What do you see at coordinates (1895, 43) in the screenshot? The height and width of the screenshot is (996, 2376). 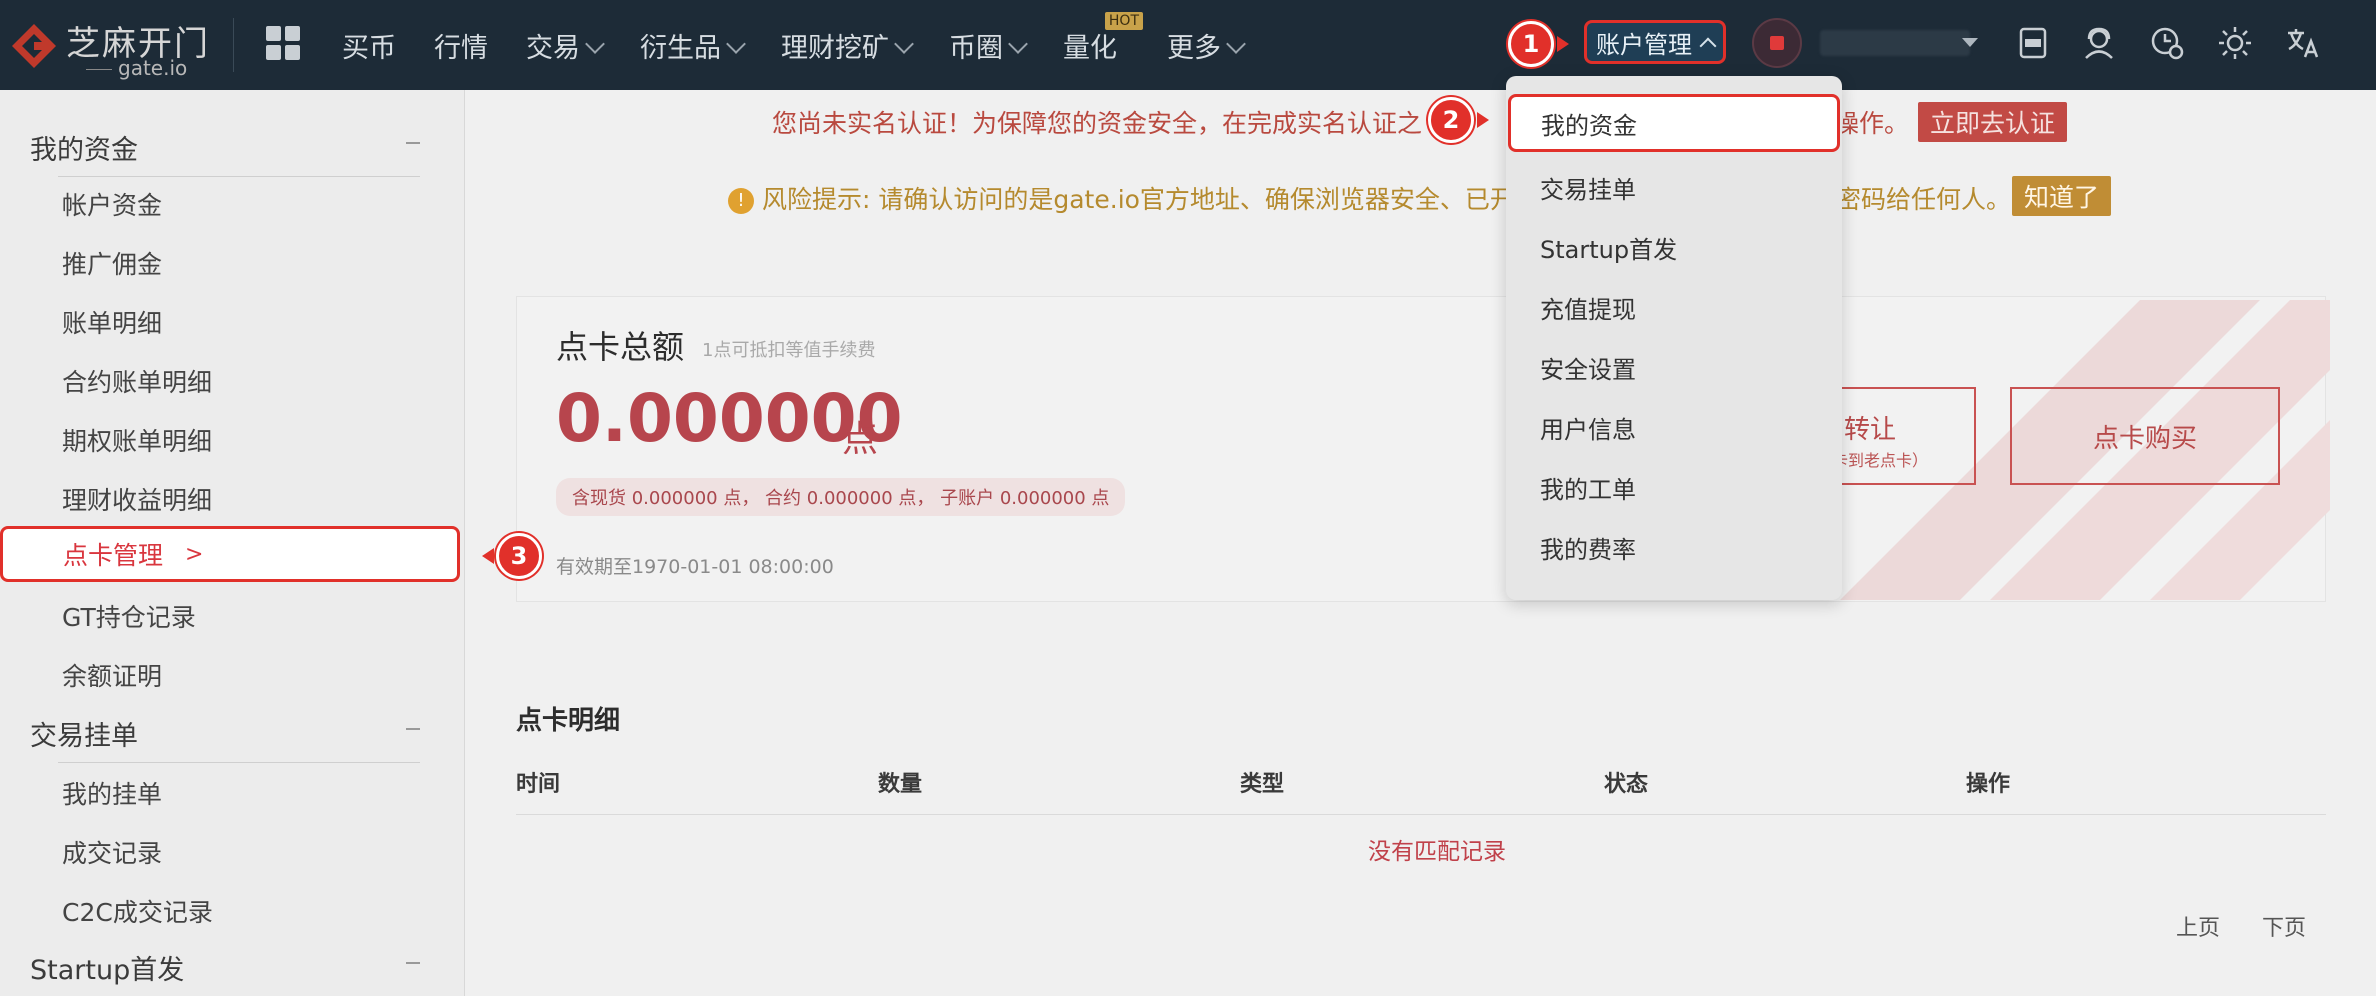 I see `username-blurred` at bounding box center [1895, 43].